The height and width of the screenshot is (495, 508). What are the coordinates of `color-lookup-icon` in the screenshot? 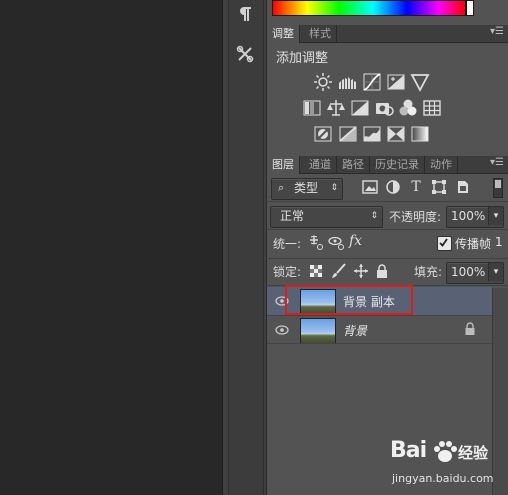 It's located at (432, 108).